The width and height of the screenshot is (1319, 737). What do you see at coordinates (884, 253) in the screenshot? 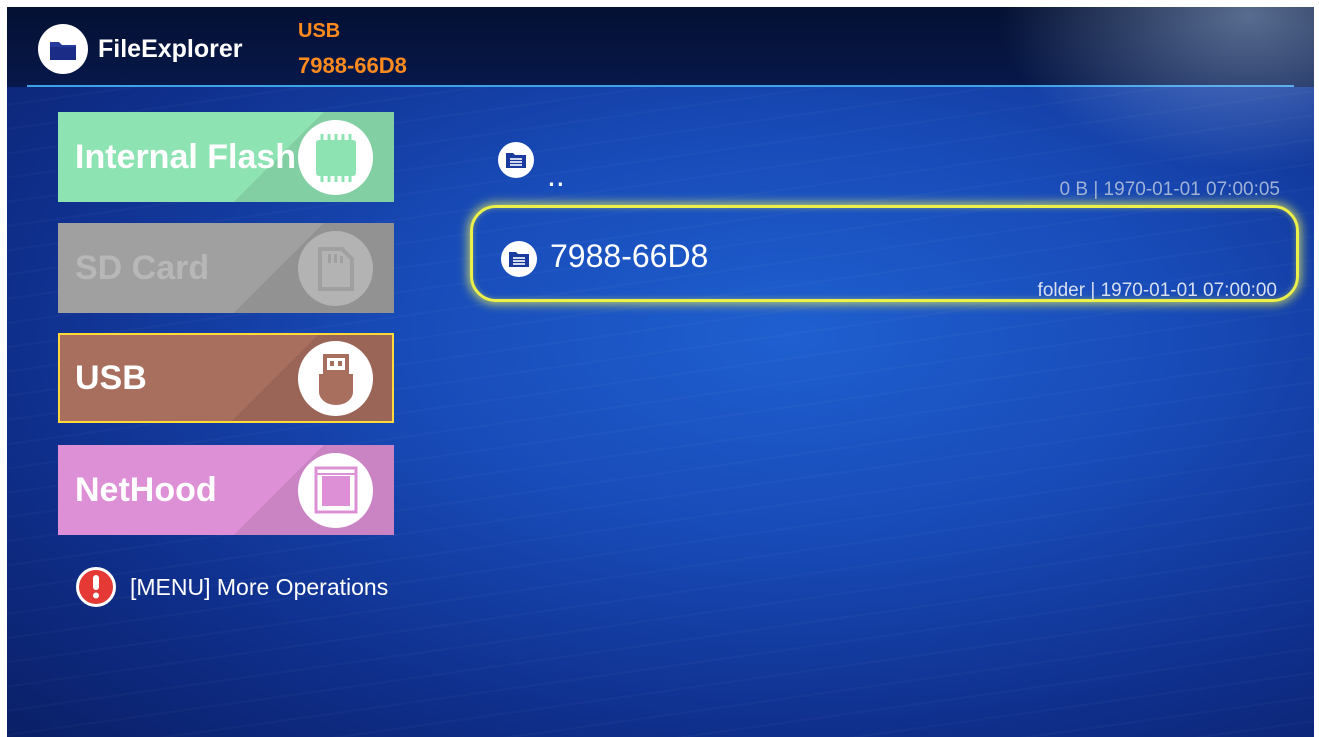
I see `file-row-folder-7988-66d8: 7988-66D8 folder | 1970-01-01 07:00:00` at bounding box center [884, 253].